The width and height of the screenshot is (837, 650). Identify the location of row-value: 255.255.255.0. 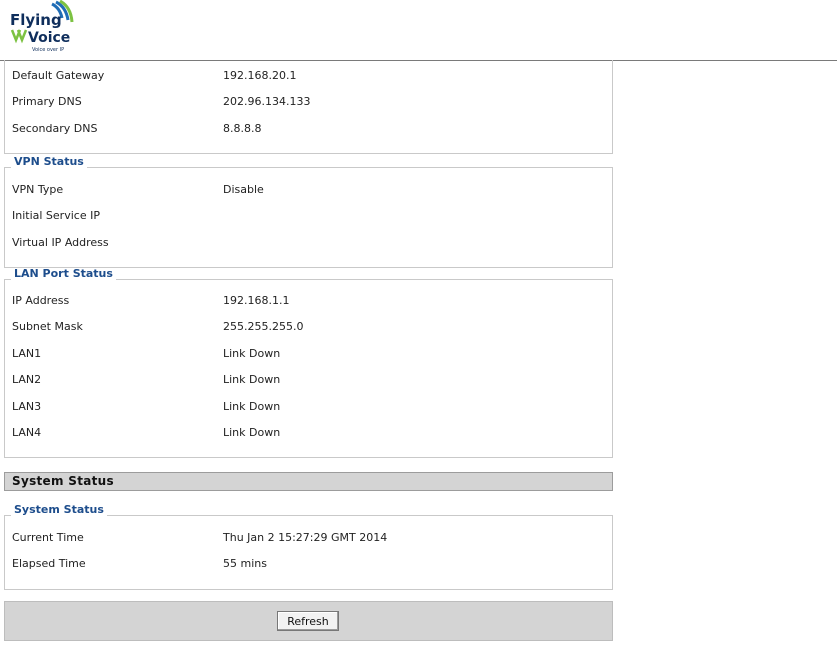
(263, 326).